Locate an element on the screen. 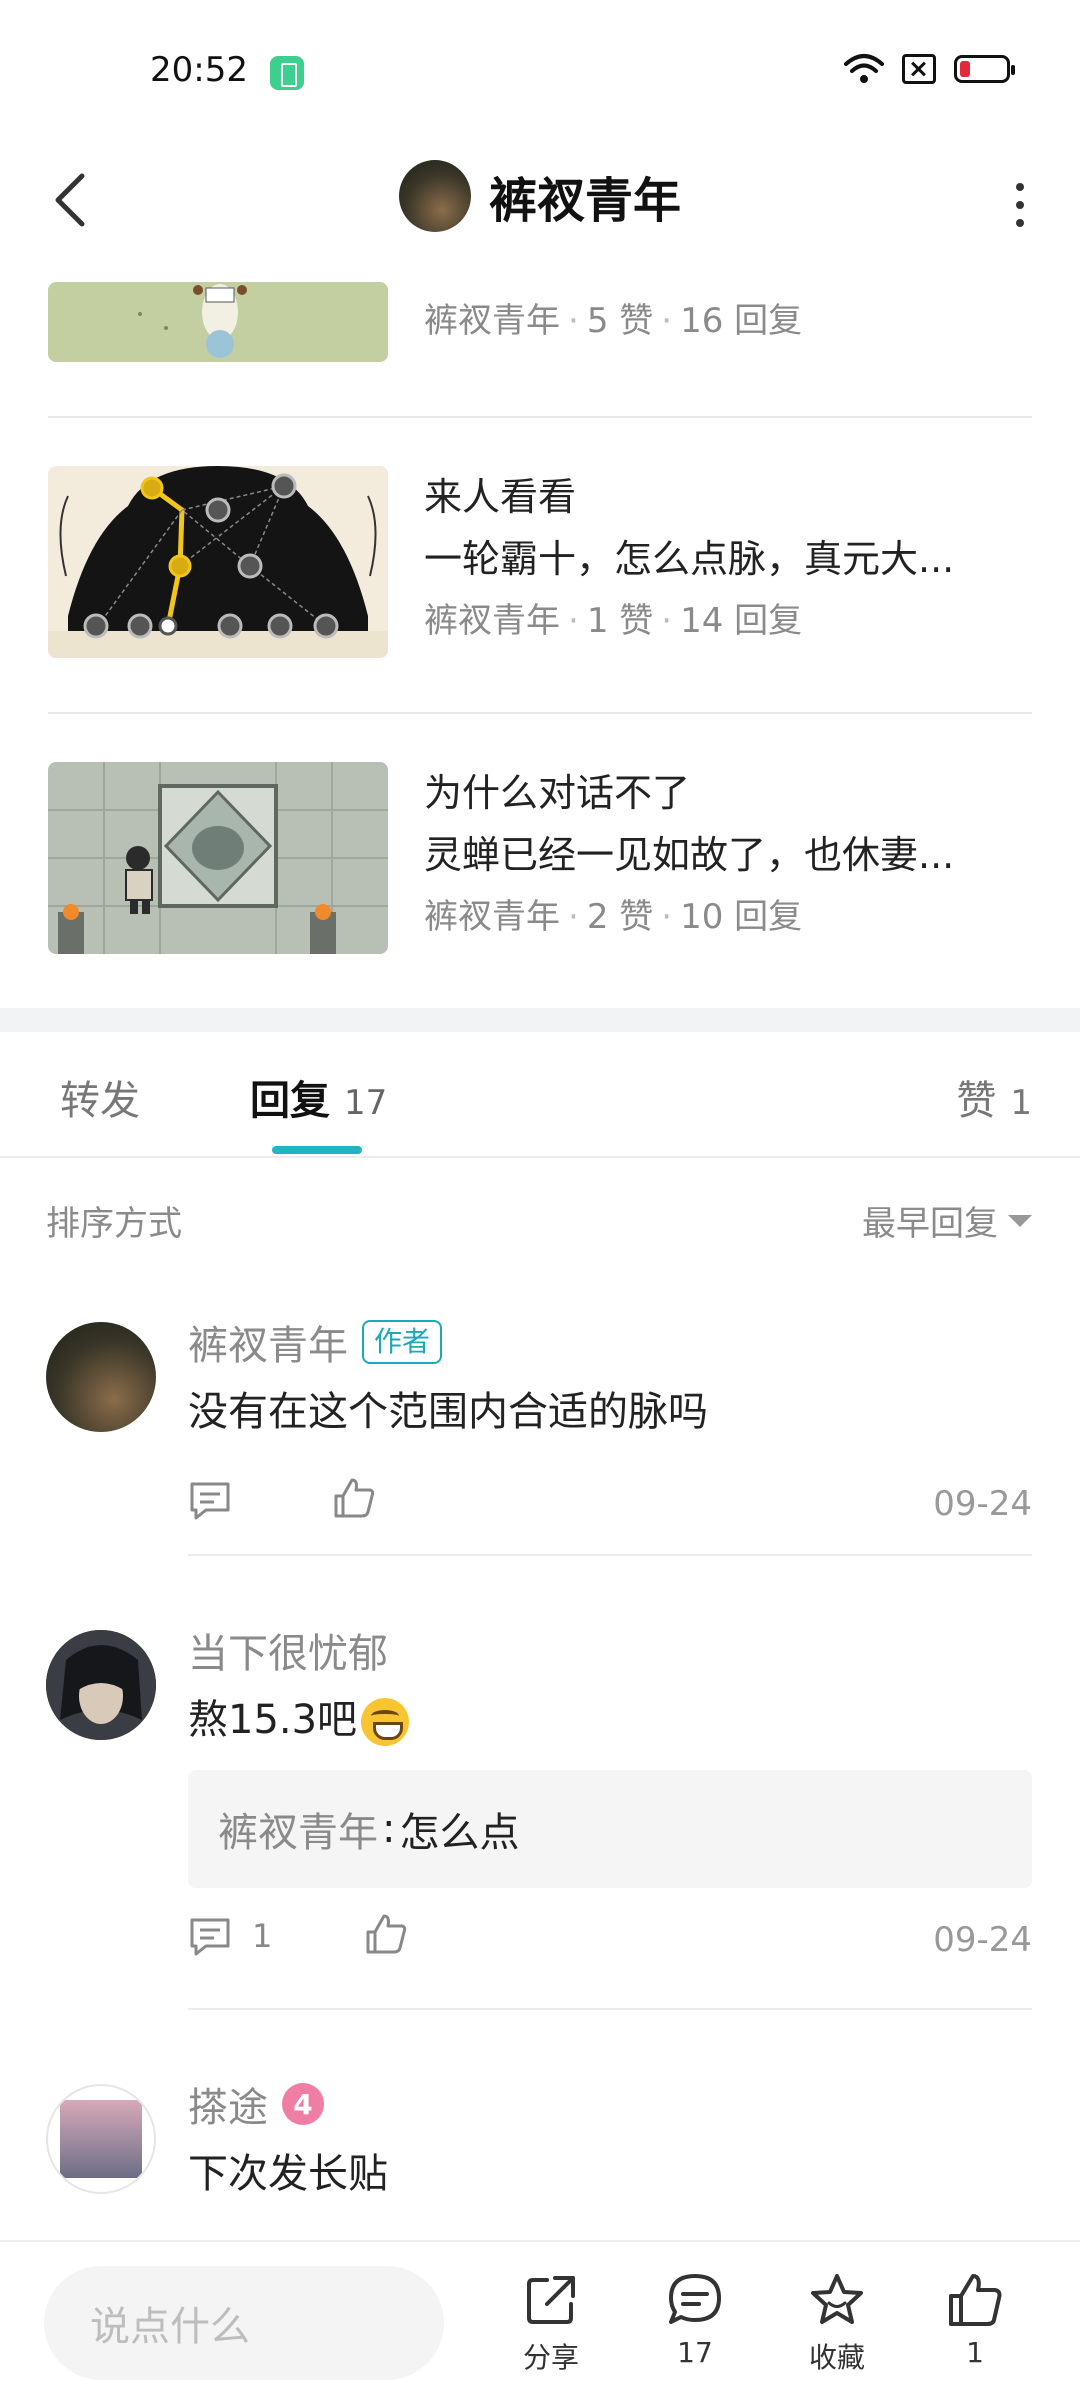 This screenshot has height=2400, width=1080. share-button: 分享 is located at coordinates (551, 2323).